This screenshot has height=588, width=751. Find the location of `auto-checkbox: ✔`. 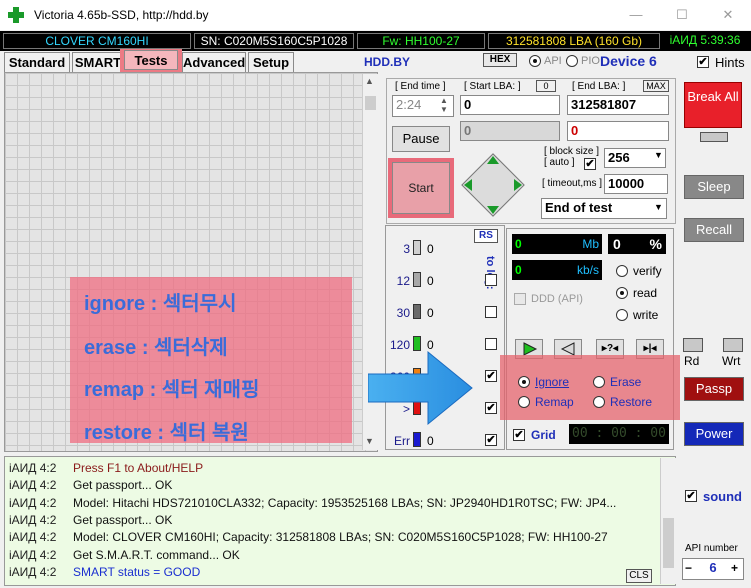

auto-checkbox: ✔ is located at coordinates (590, 164).